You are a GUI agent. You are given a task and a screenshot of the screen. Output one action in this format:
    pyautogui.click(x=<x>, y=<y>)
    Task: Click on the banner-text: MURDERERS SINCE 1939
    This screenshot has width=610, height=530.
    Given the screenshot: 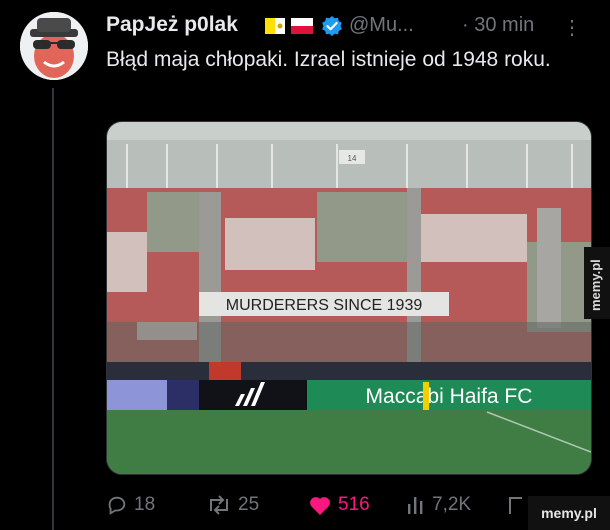 What is the action you would take?
    pyautogui.click(x=324, y=305)
    